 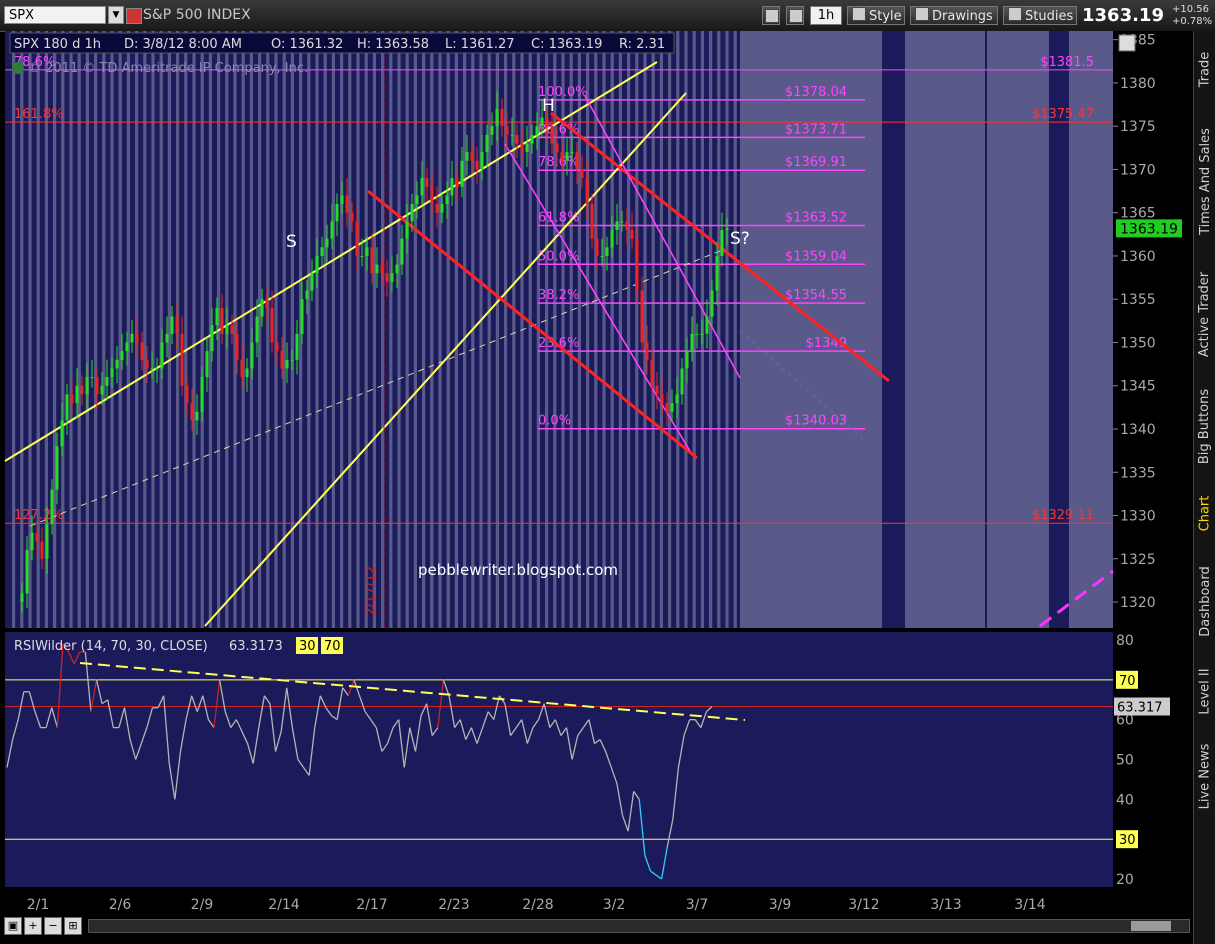 What do you see at coordinates (39, 114) in the screenshot?
I see `fib-extension-pct: 161.8%` at bounding box center [39, 114].